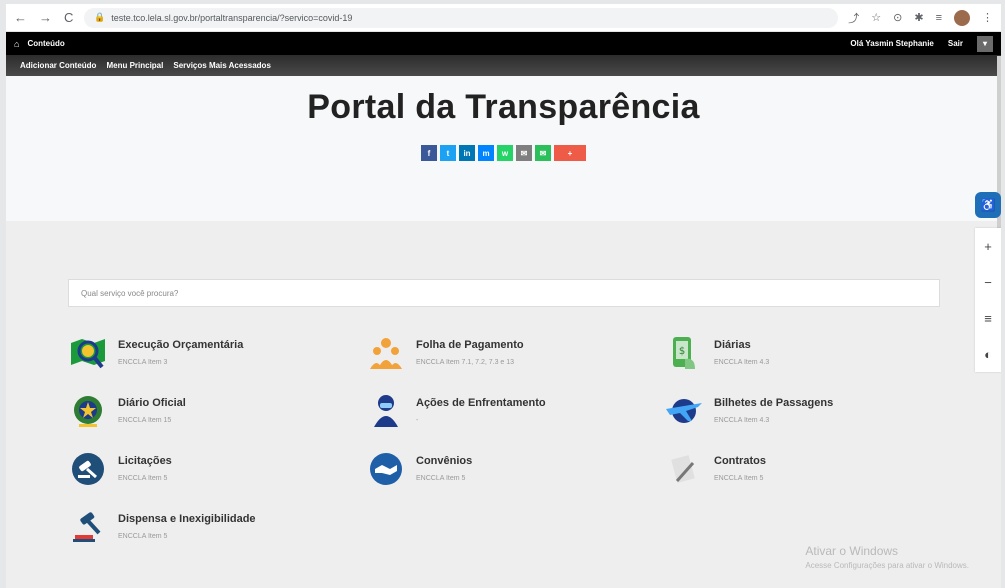  I want to click on service-item-contratos: Contratos ENCCLA Item 5, so click(715, 469).